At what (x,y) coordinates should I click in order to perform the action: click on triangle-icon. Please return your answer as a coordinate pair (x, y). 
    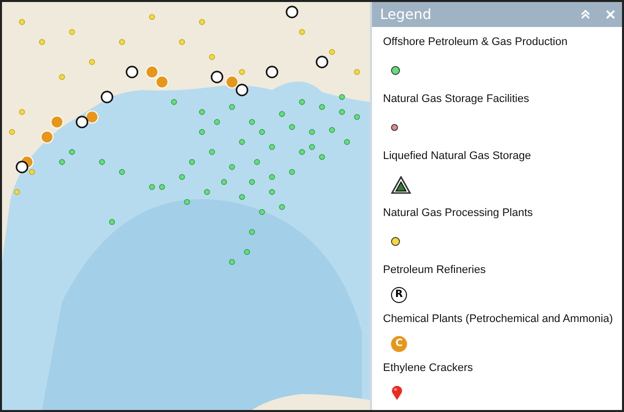
    Looking at the image, I should click on (401, 185).